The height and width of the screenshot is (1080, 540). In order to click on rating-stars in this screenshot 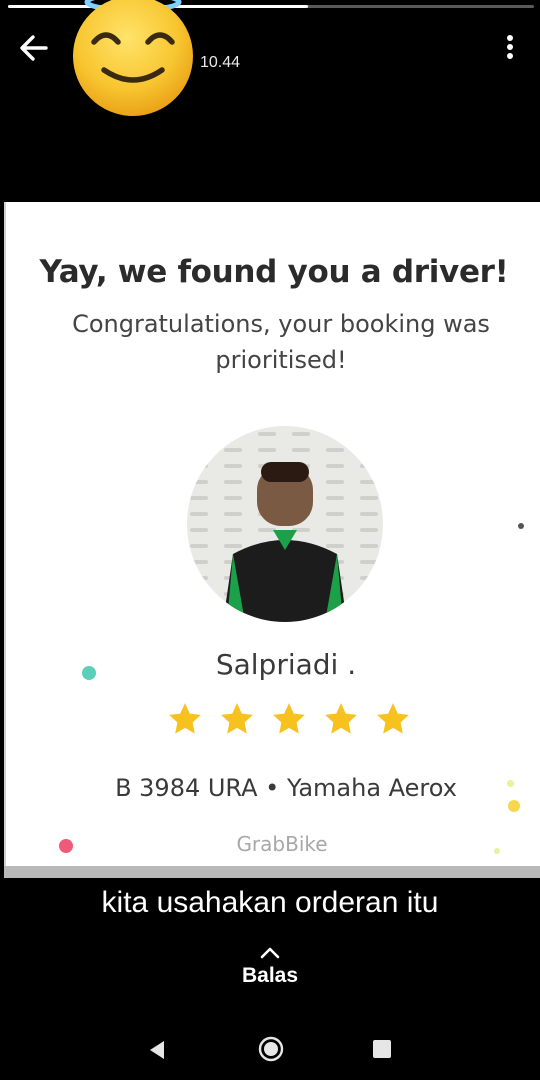, I will do `click(289, 720)`.